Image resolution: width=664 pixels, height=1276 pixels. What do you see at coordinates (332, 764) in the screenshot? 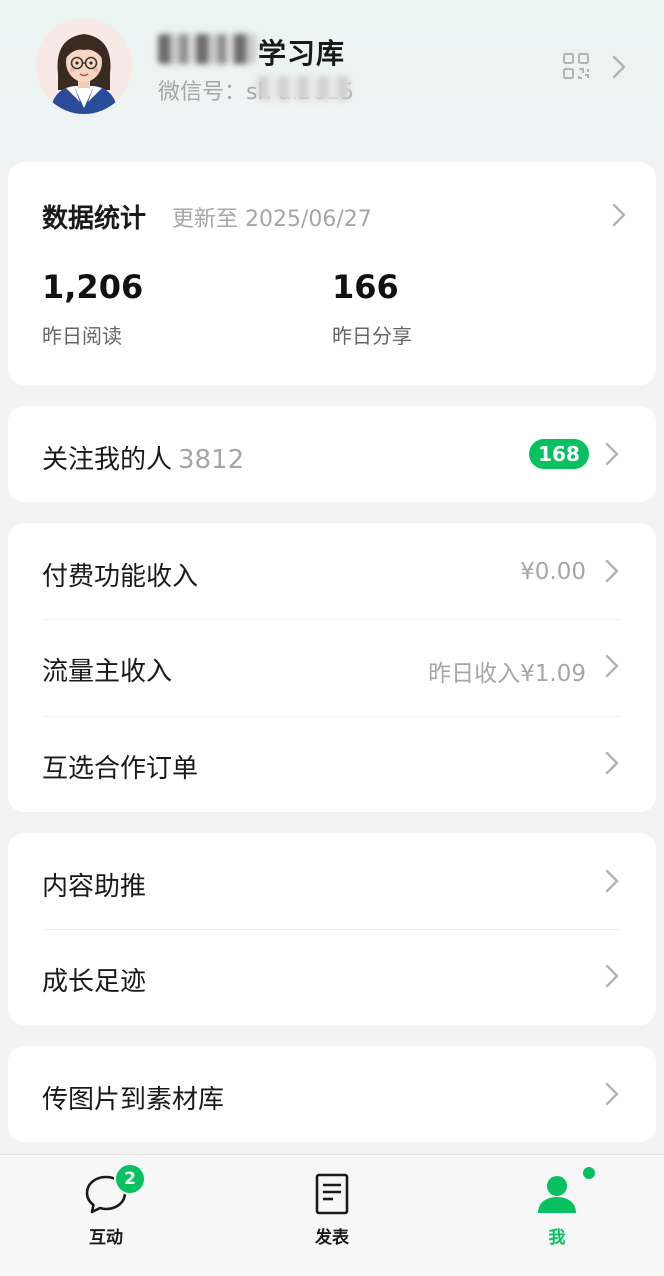
I see `coop-order-row: 互选合作订单` at bounding box center [332, 764].